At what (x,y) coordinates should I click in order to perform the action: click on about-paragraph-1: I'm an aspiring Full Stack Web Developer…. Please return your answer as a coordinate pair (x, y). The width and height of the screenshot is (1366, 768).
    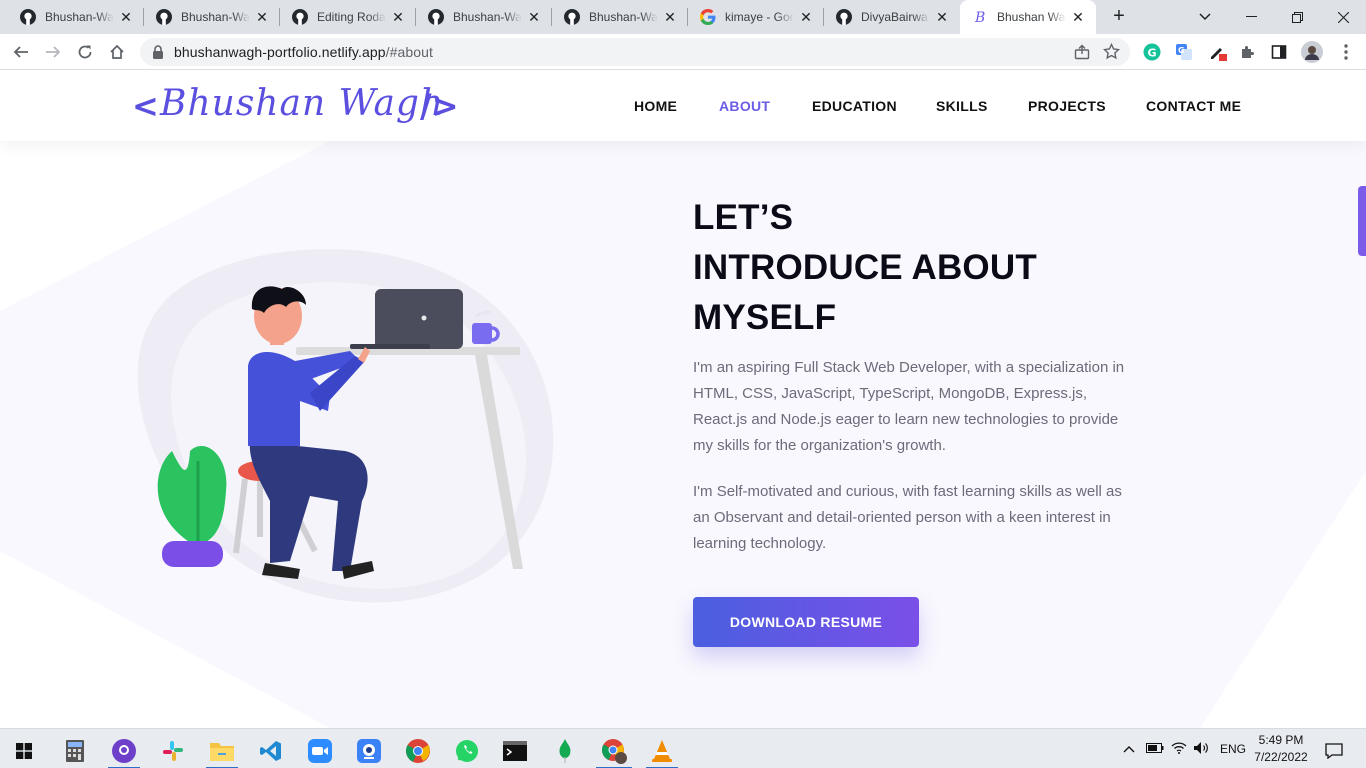
    Looking at the image, I should click on (909, 406).